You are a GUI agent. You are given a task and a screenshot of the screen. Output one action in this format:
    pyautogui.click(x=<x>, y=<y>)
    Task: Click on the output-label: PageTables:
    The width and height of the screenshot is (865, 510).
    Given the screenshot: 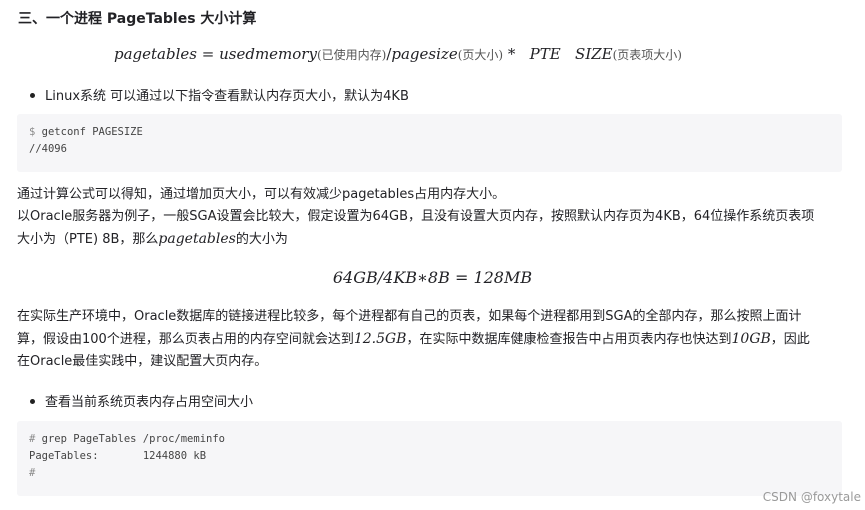 What is the action you would take?
    pyautogui.click(x=64, y=456)
    